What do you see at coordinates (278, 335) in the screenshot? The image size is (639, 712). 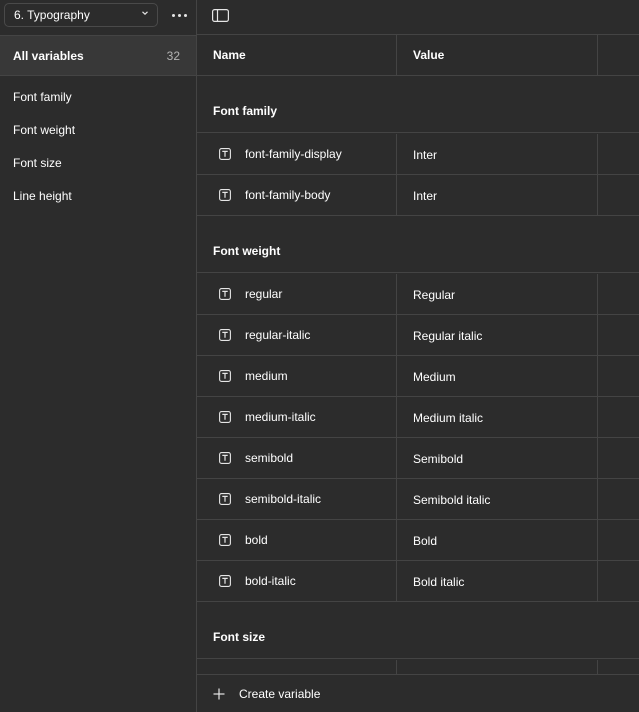 I see `variable-name: regular-italic` at bounding box center [278, 335].